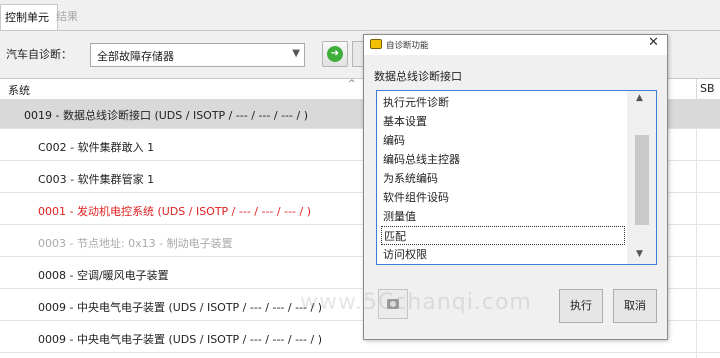 Image resolution: width=720 pixels, height=358 pixels. I want to click on go-button: ➜, so click(335, 54).